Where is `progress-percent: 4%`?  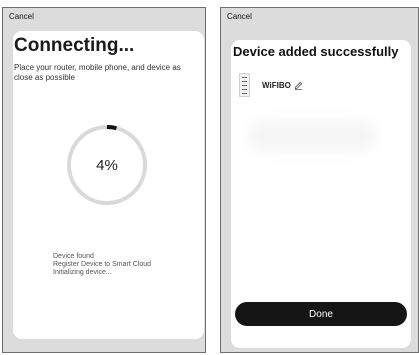
progress-percent: 4% is located at coordinates (107, 165).